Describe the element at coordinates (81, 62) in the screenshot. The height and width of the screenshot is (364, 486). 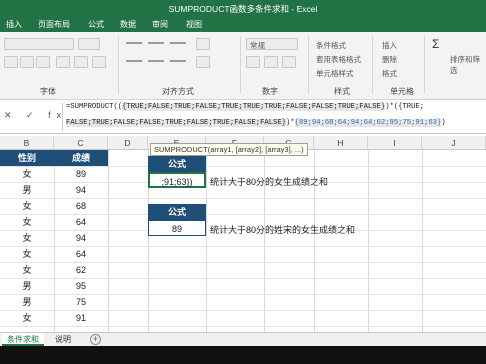
I see `fill-color-button` at that location.